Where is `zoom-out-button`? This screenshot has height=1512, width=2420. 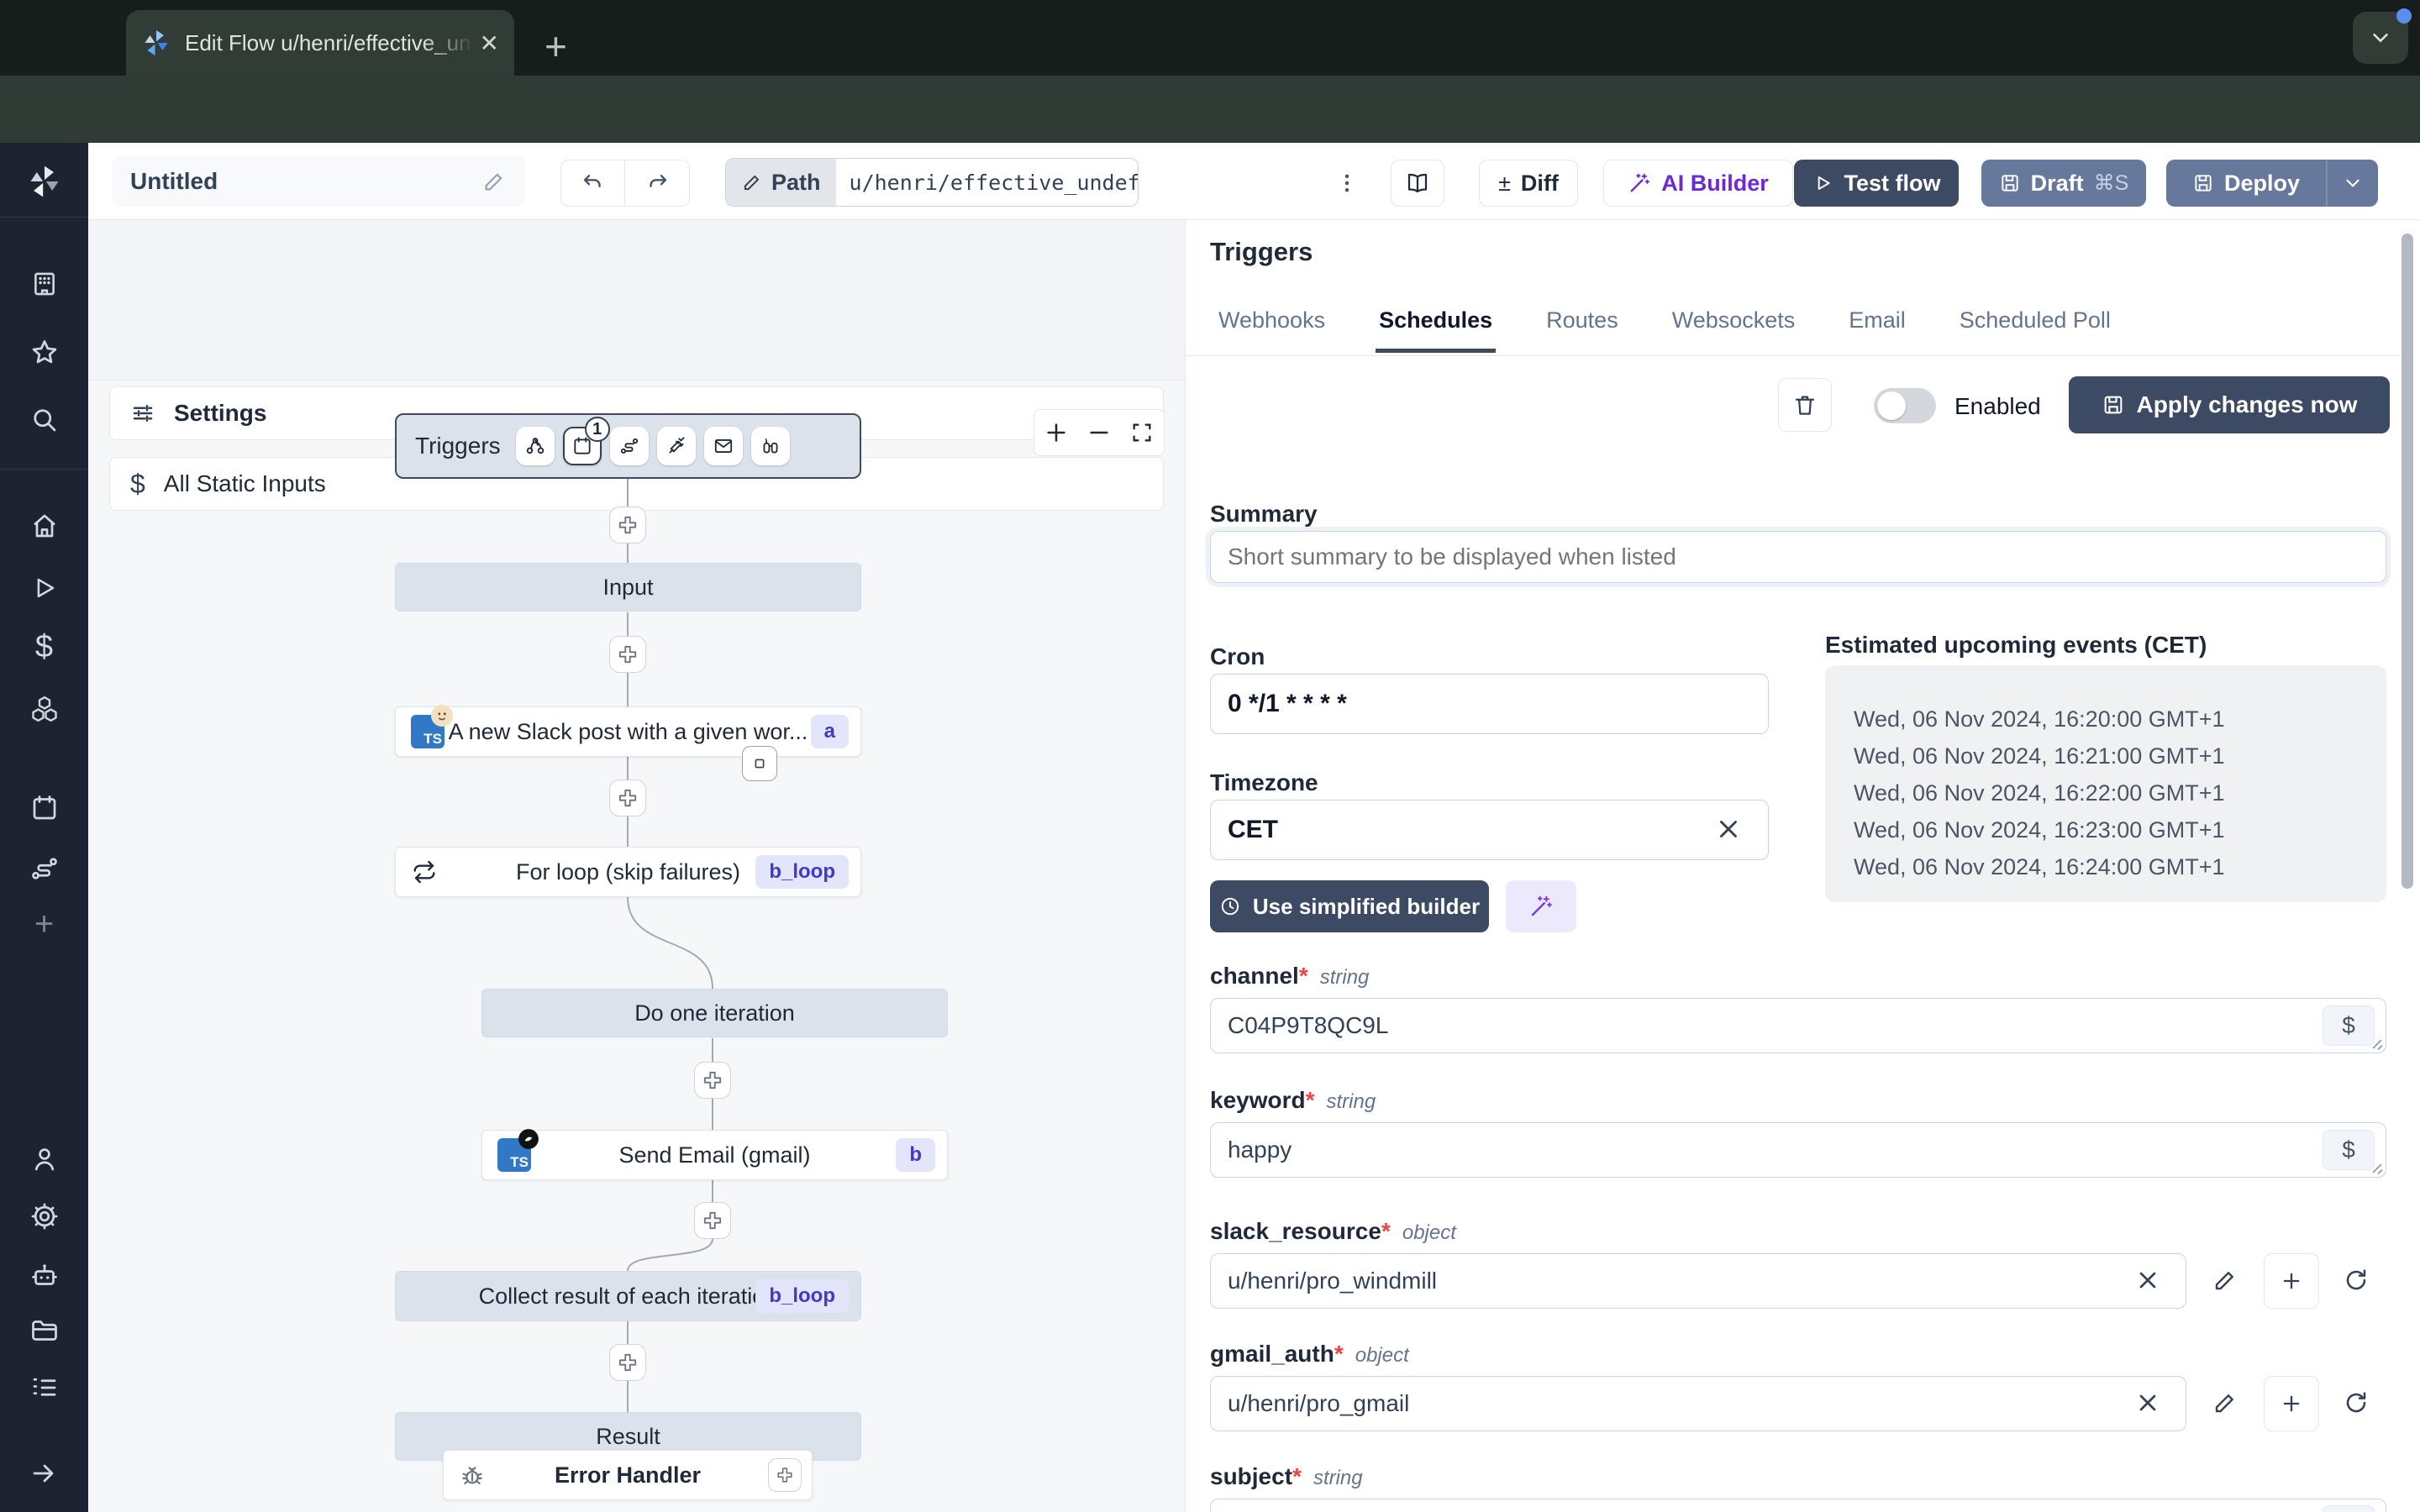 zoom-out-button is located at coordinates (1098, 432).